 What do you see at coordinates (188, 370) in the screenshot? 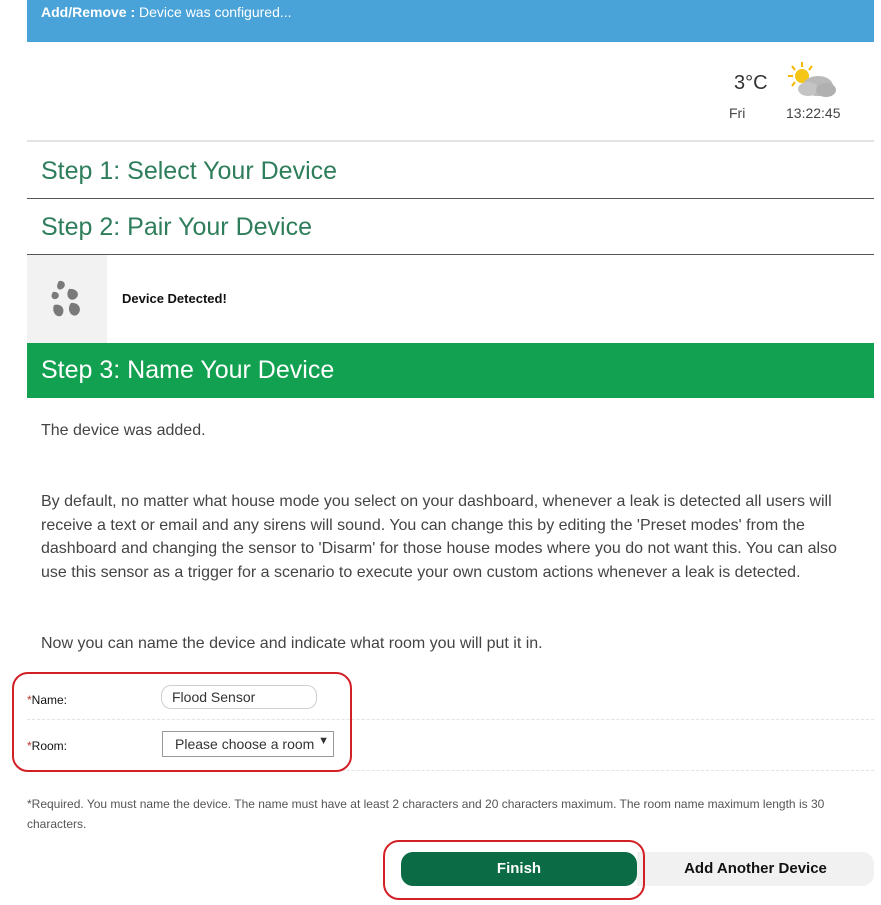
I see `step-3-title: Step 3: Name Your Device` at bounding box center [188, 370].